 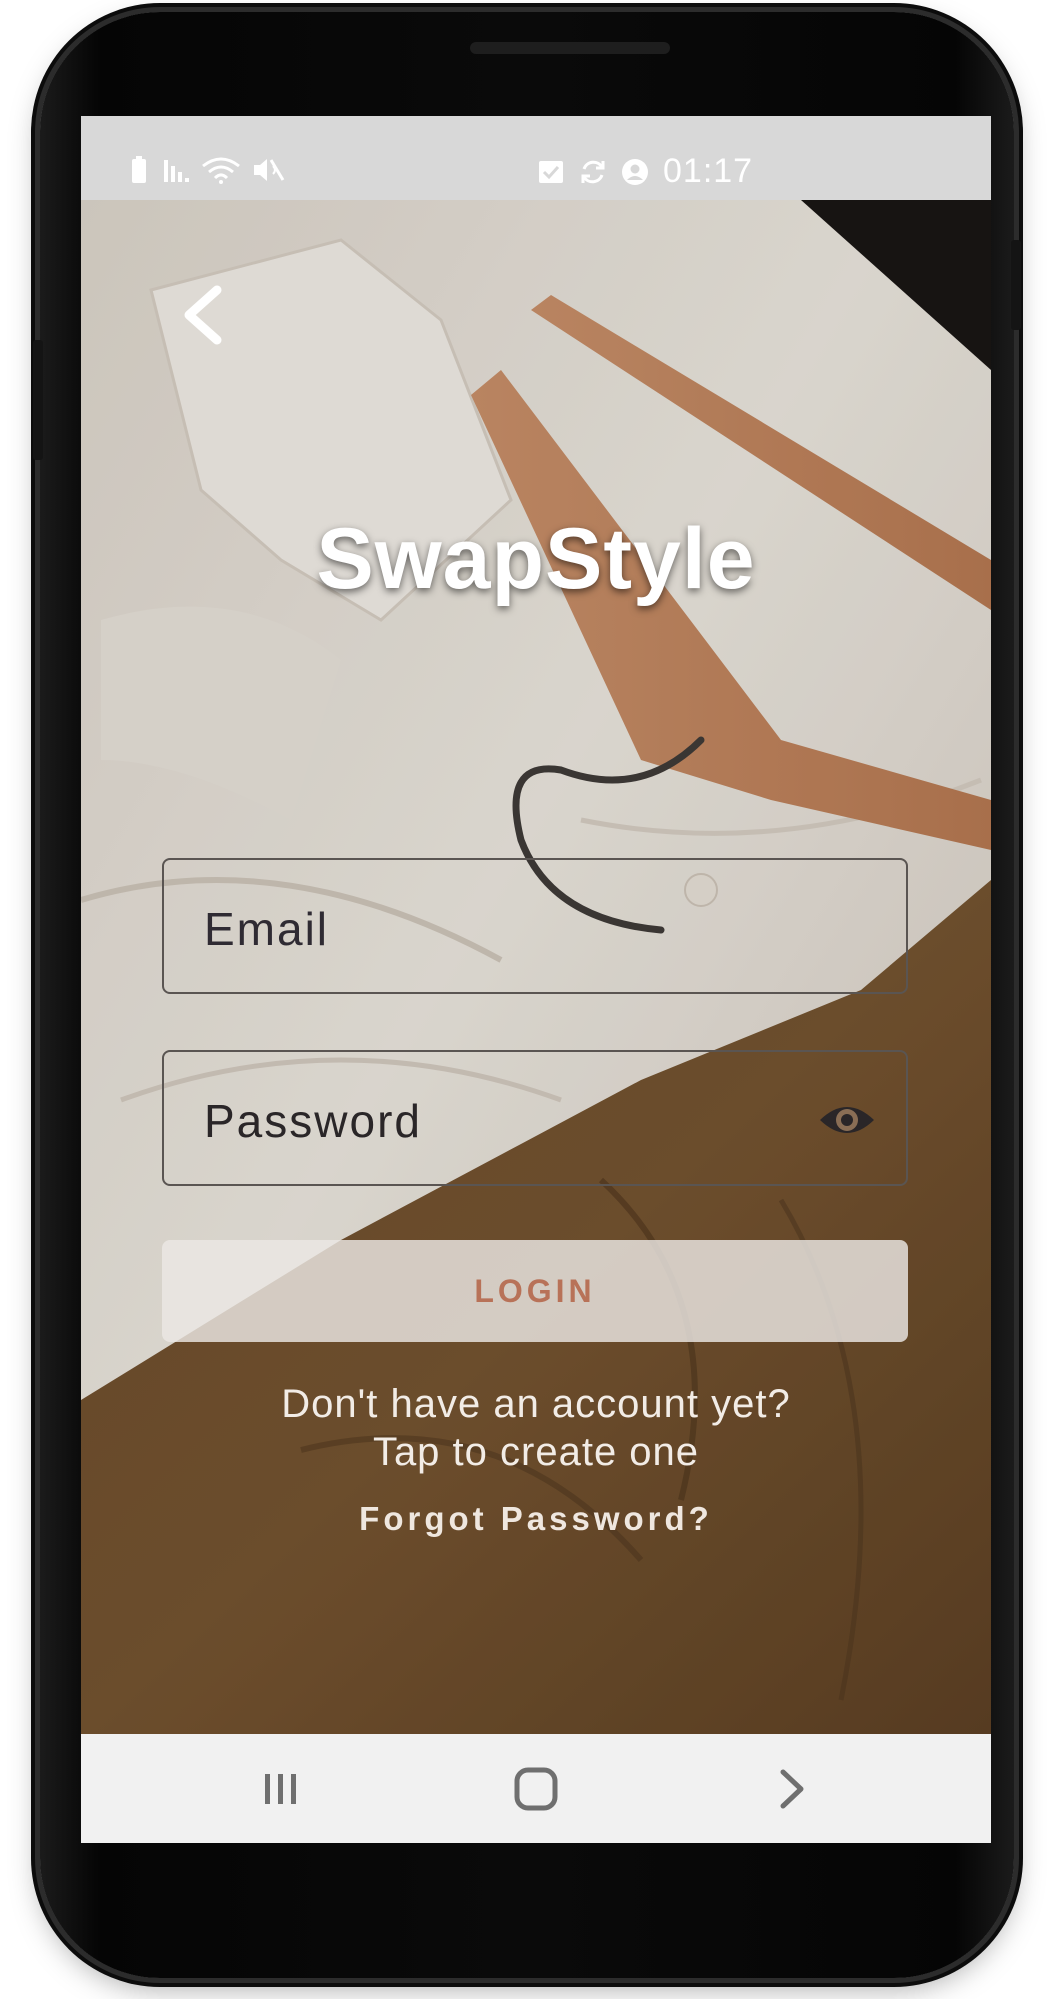 What do you see at coordinates (536, 1519) in the screenshot?
I see `forgot-password-link: Forgot Password?` at bounding box center [536, 1519].